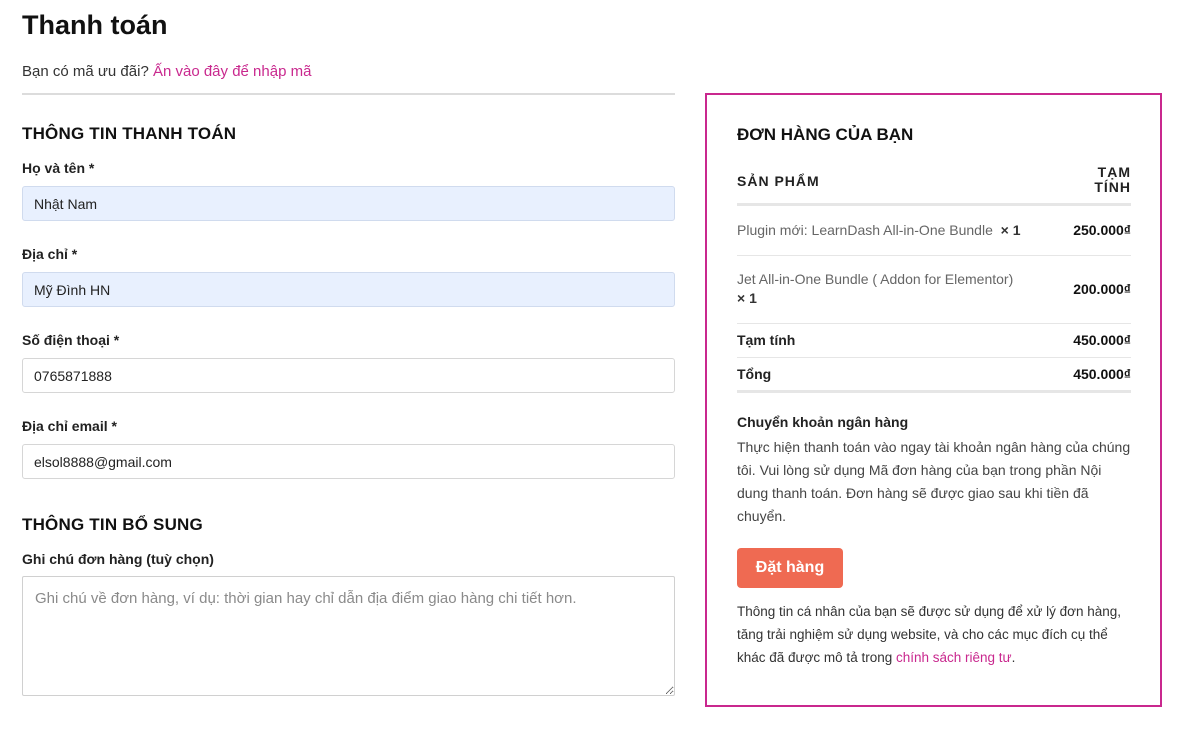 The width and height of the screenshot is (1177, 729). I want to click on billing-section-title: THÔNG TIN THANH TOÁN, so click(129, 133).